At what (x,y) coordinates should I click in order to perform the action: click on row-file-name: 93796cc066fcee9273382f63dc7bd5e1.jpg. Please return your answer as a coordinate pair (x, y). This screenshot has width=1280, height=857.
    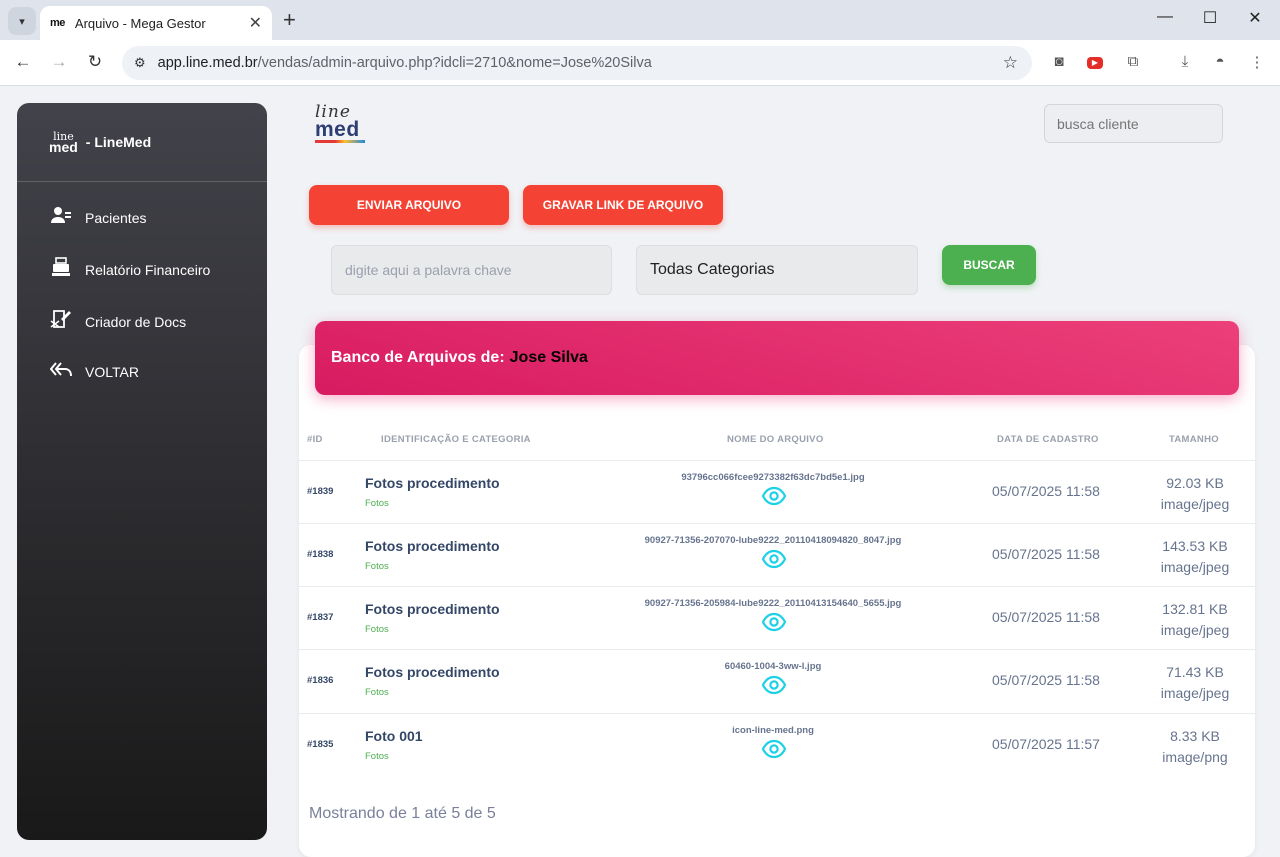
    Looking at the image, I should click on (773, 477).